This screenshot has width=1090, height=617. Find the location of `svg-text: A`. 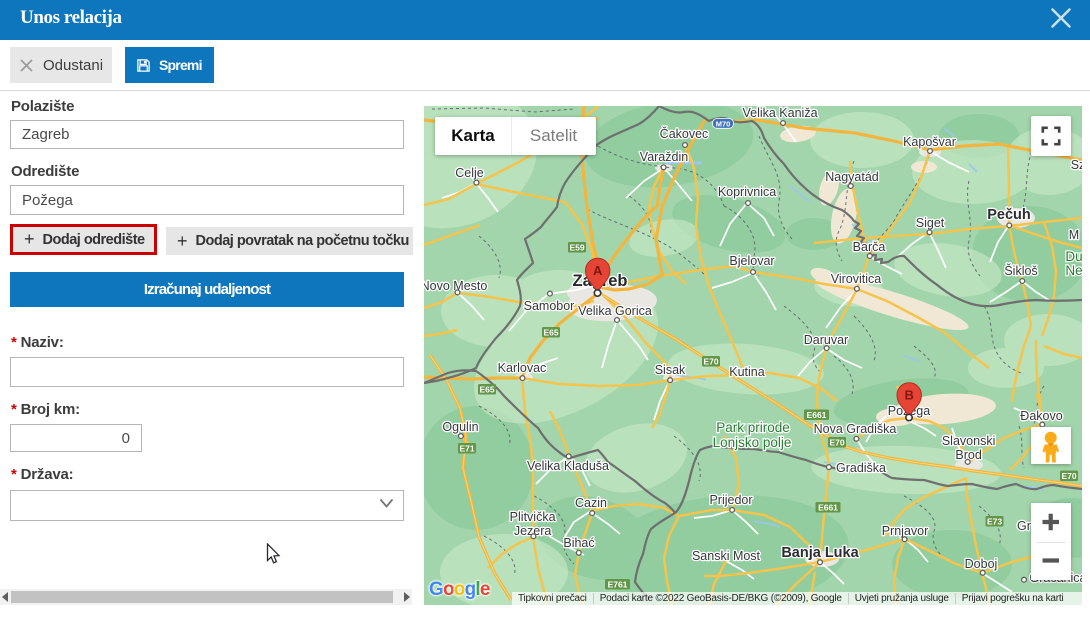

svg-text: A is located at coordinates (598, 270).